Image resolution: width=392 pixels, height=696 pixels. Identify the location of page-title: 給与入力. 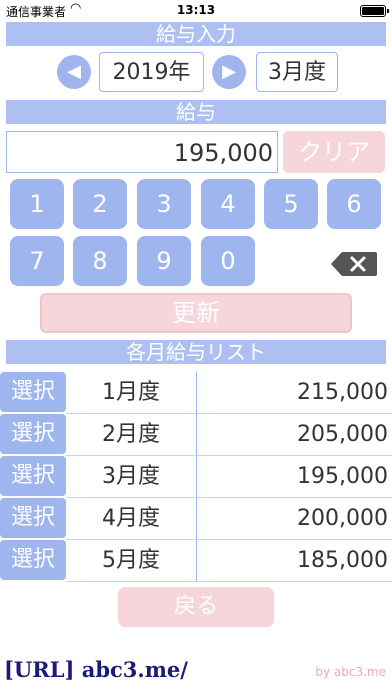
(196, 34).